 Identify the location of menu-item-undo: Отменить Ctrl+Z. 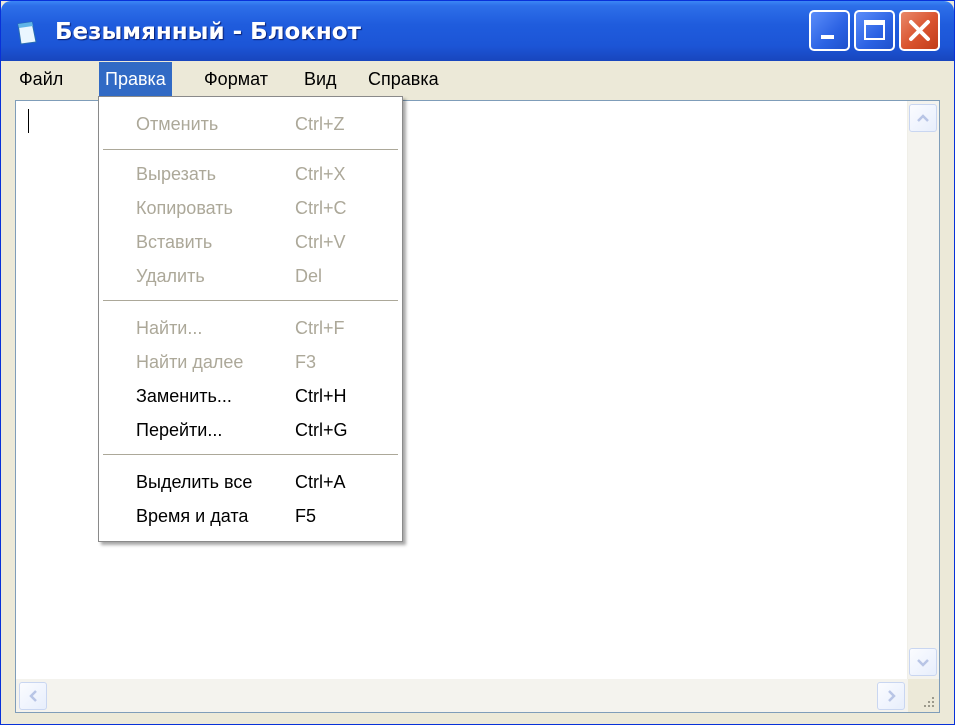
(250, 124).